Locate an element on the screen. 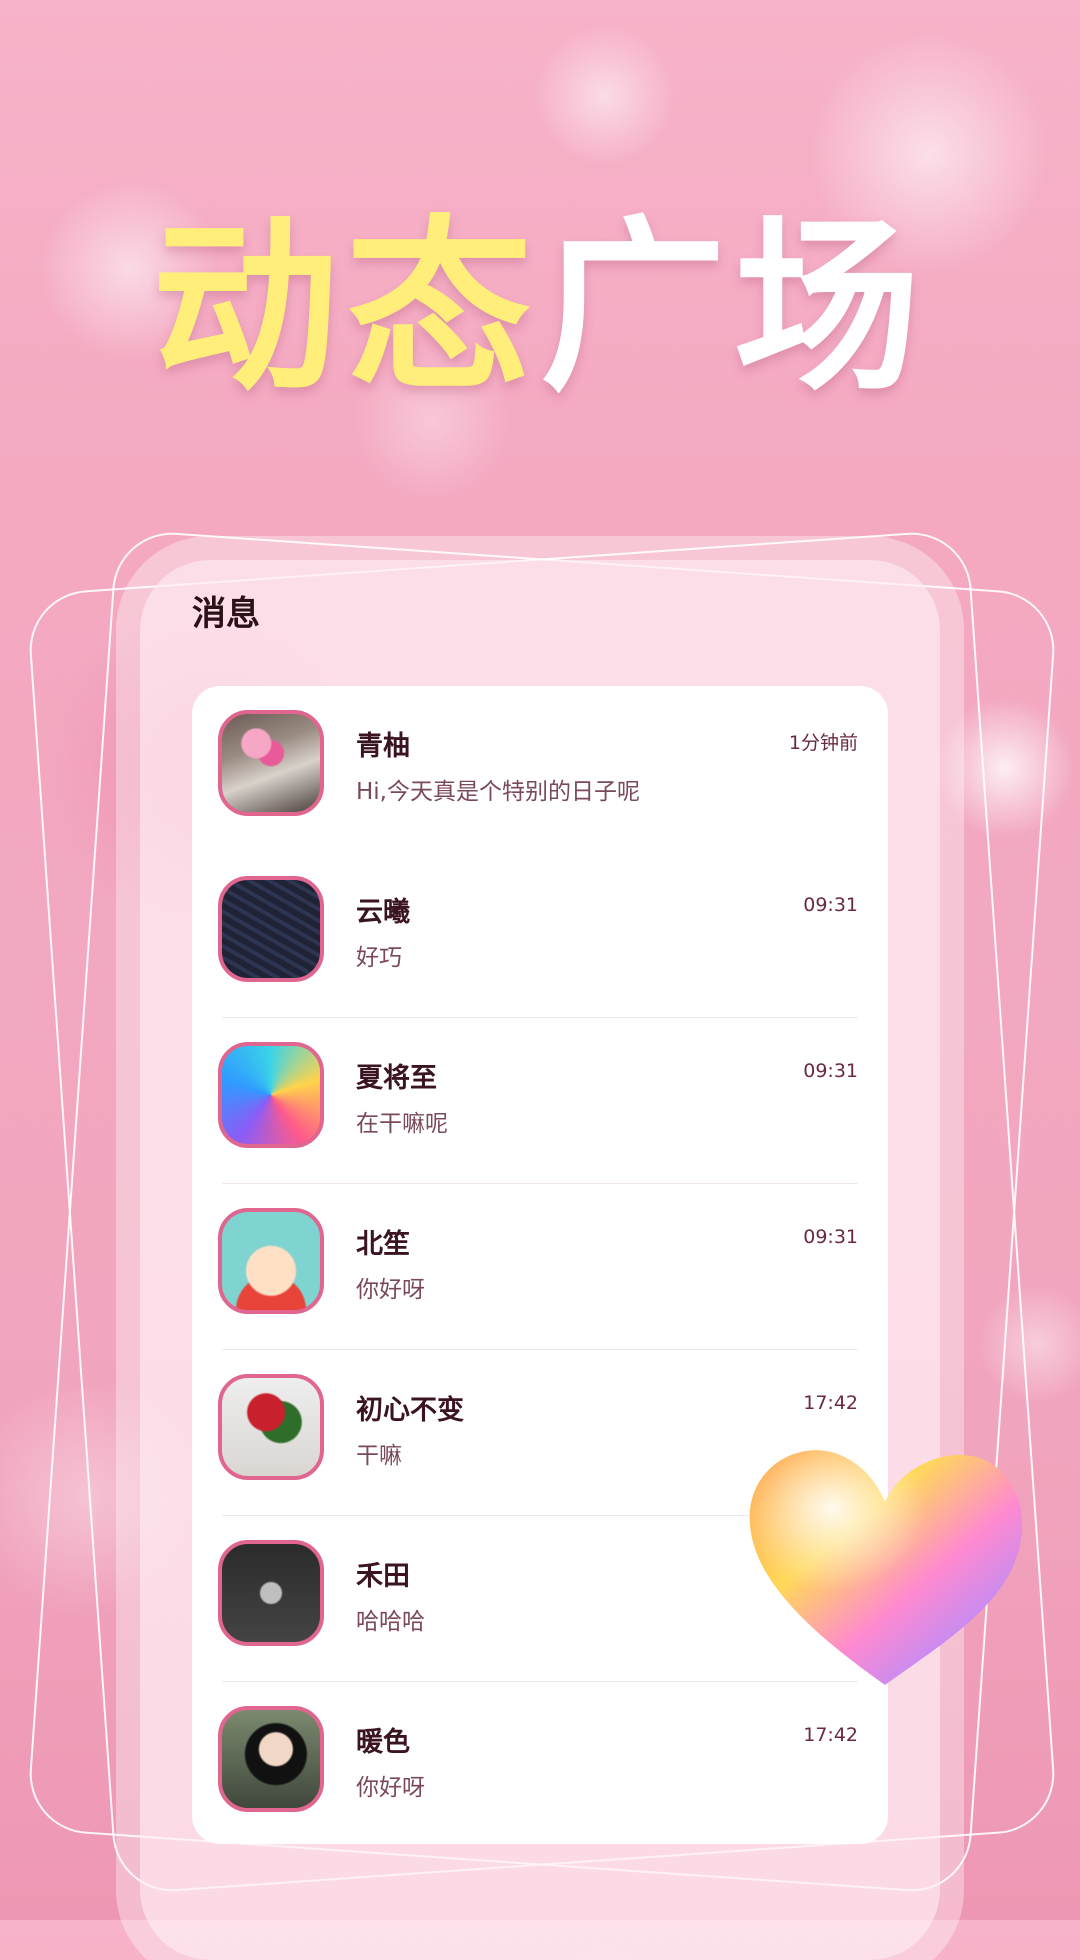  message-preview: Hi,今天真是个特别的日子呢 is located at coordinates (498, 792).